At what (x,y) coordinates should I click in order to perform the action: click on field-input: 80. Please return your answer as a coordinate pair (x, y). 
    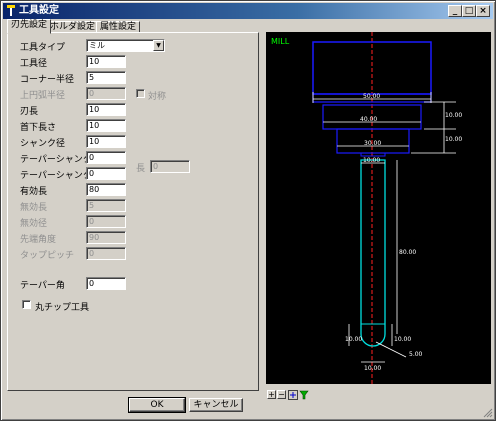
    Looking at the image, I should click on (106, 189).